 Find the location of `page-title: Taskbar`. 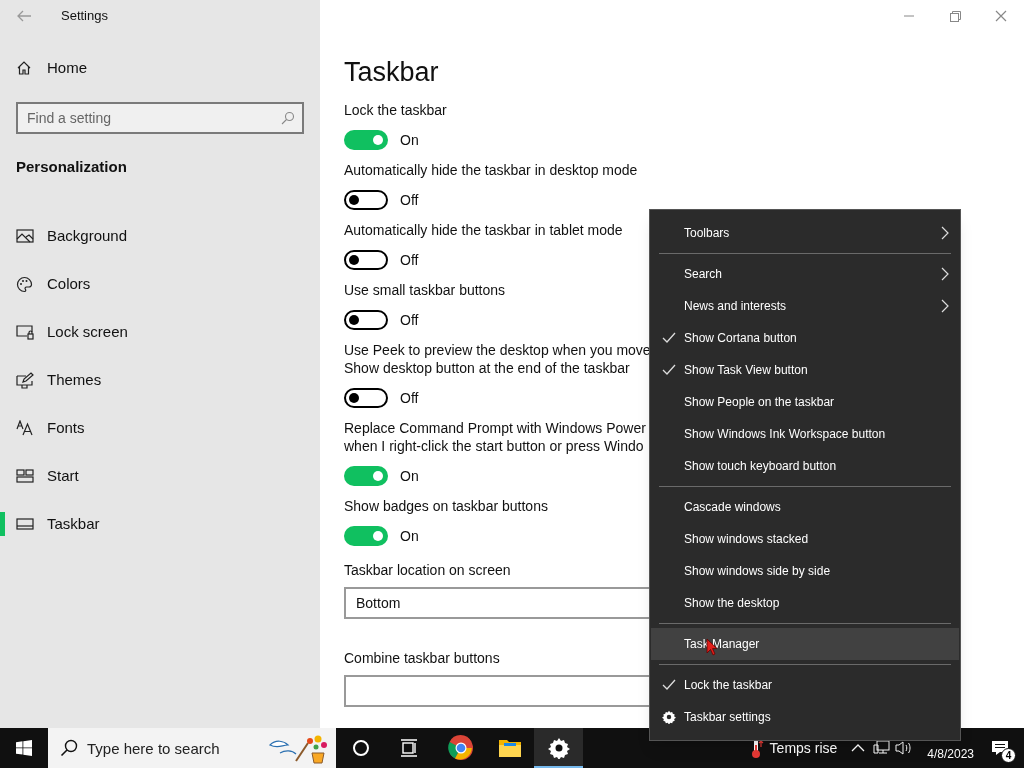

page-title: Taskbar is located at coordinates (391, 72).